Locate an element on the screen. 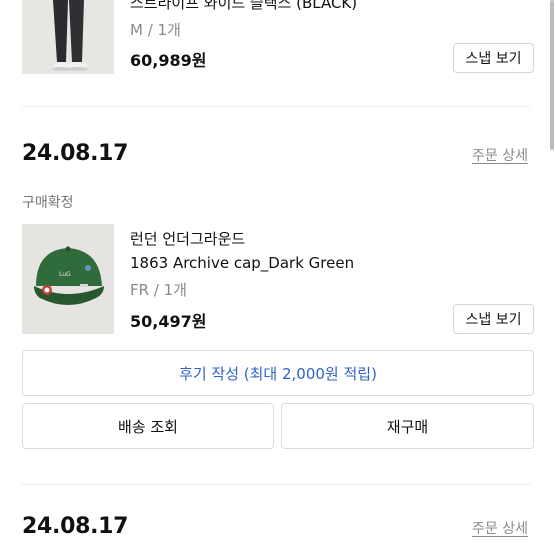 The image size is (555, 555). track-shipping-label: 배송 조회 is located at coordinates (148, 426).